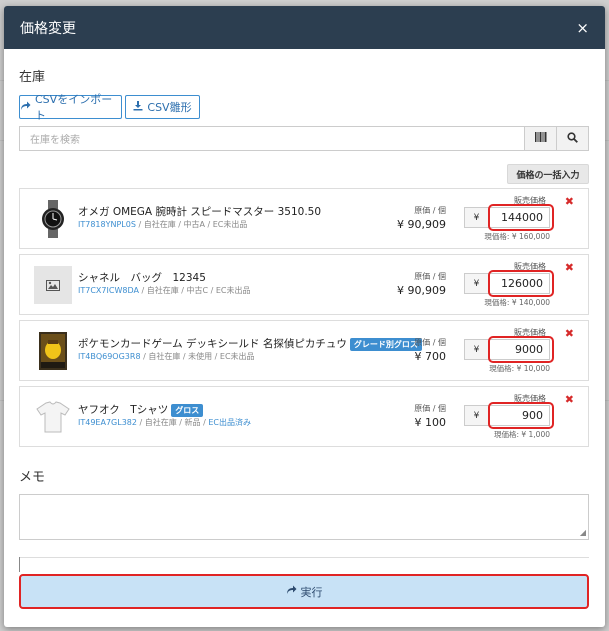 Image resolution: width=609 pixels, height=631 pixels. I want to click on sale-price-input: 900, so click(519, 415).